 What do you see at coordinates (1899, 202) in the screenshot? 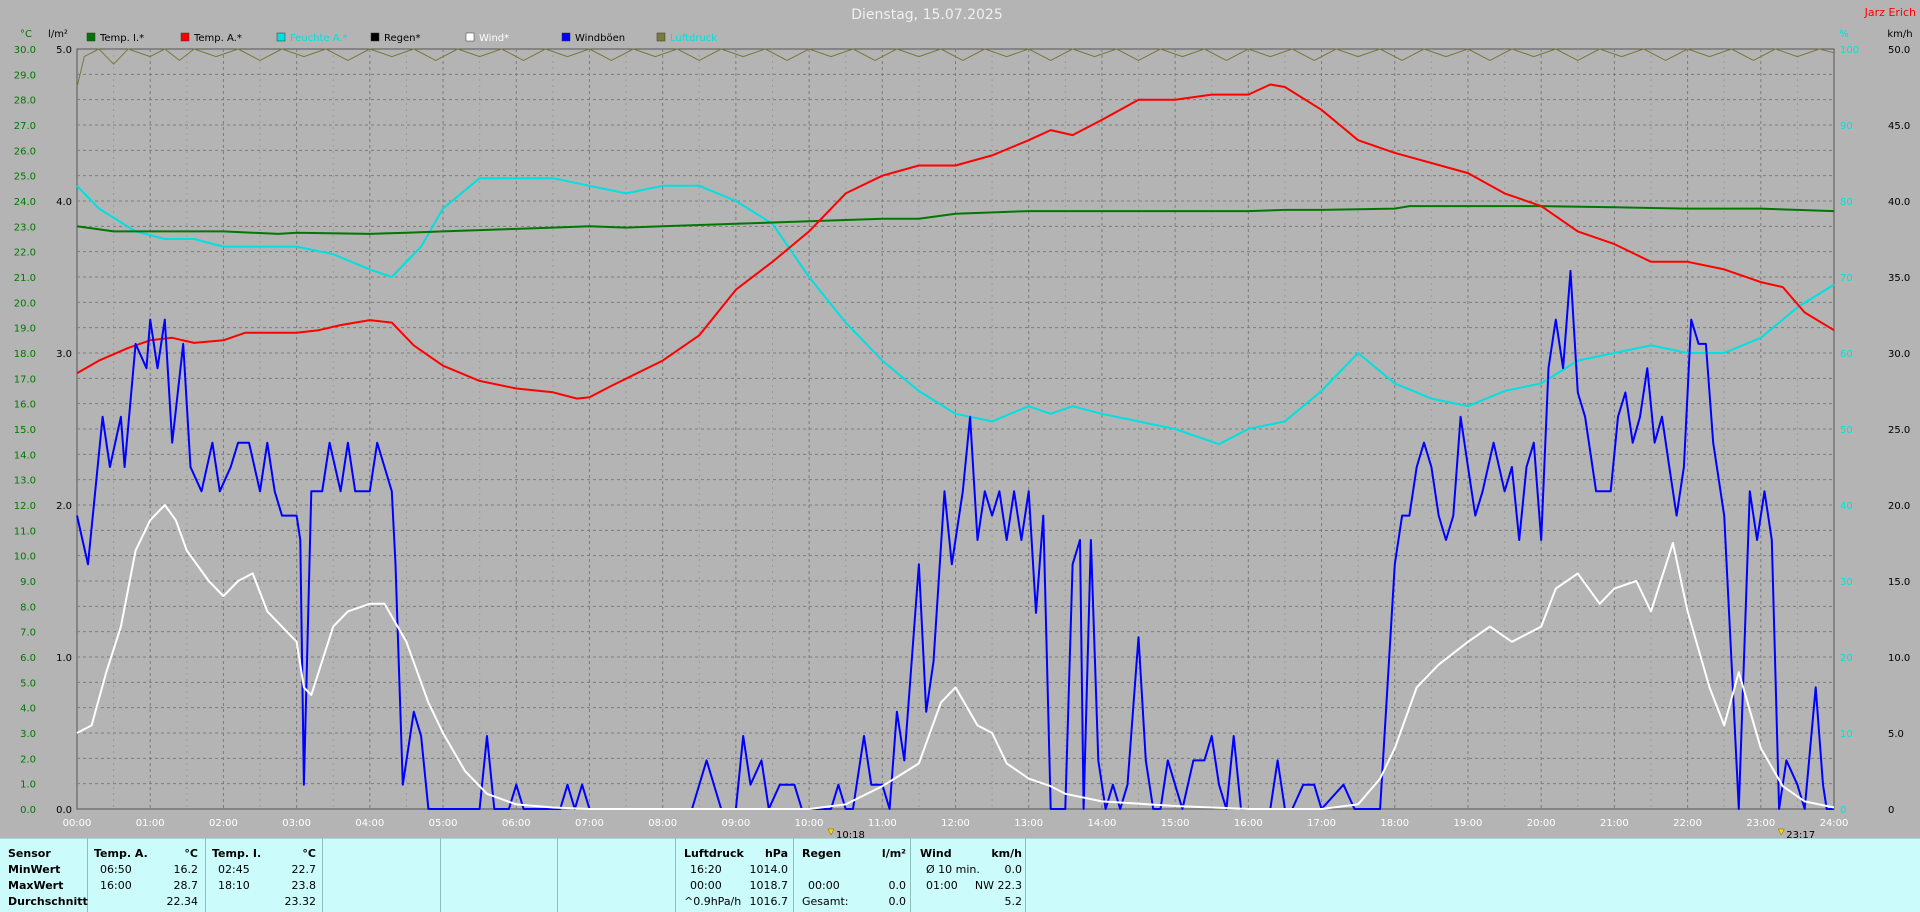
I see `wind-tick-label: 40.0` at bounding box center [1899, 202].